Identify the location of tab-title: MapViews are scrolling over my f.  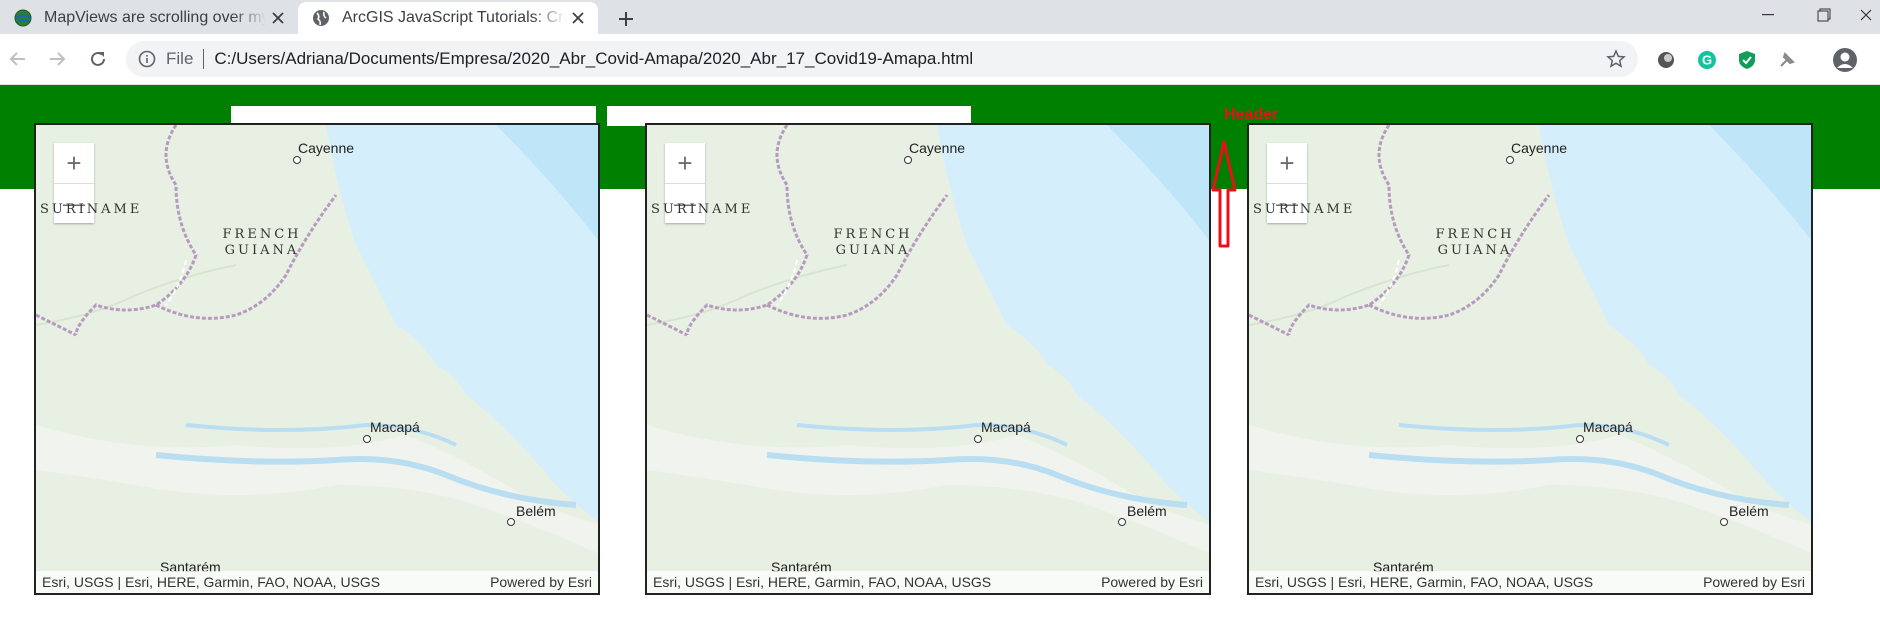
(155, 17).